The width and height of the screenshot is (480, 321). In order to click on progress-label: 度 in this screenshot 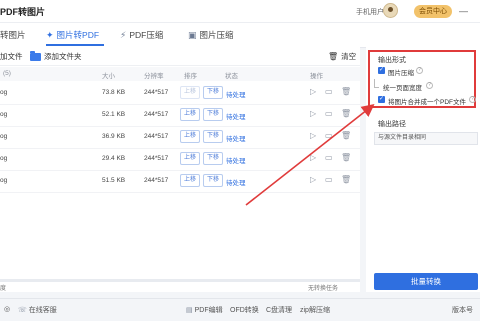, I will do `click(3, 289)`.